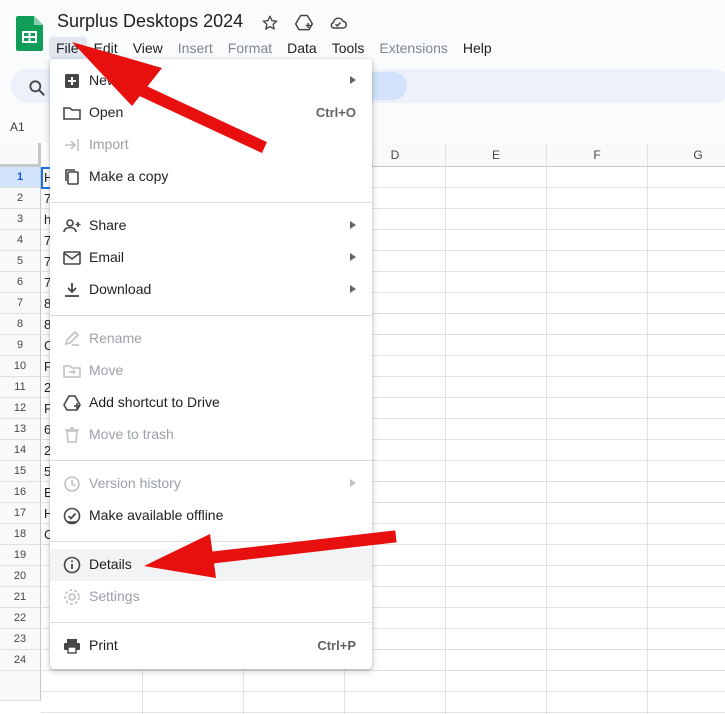 The image size is (725, 714). Describe the element at coordinates (131, 434) in the screenshot. I see `file-menu-item-label: Move to trash` at that location.